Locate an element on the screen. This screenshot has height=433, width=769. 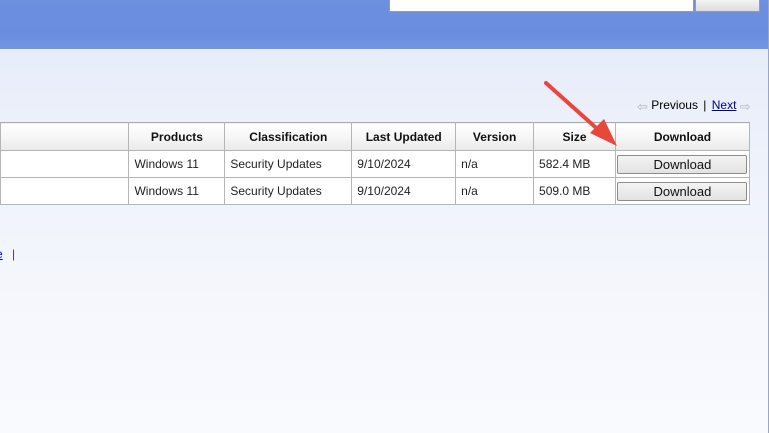
version-column-header: Version is located at coordinates (495, 136).